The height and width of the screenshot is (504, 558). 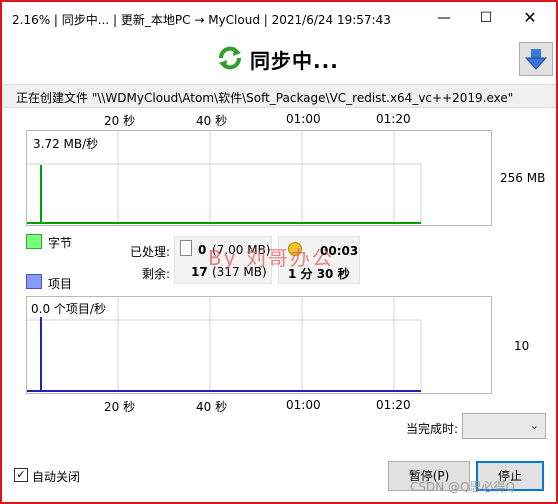 I want to click on processed-label: 已处理:, so click(x=150, y=252).